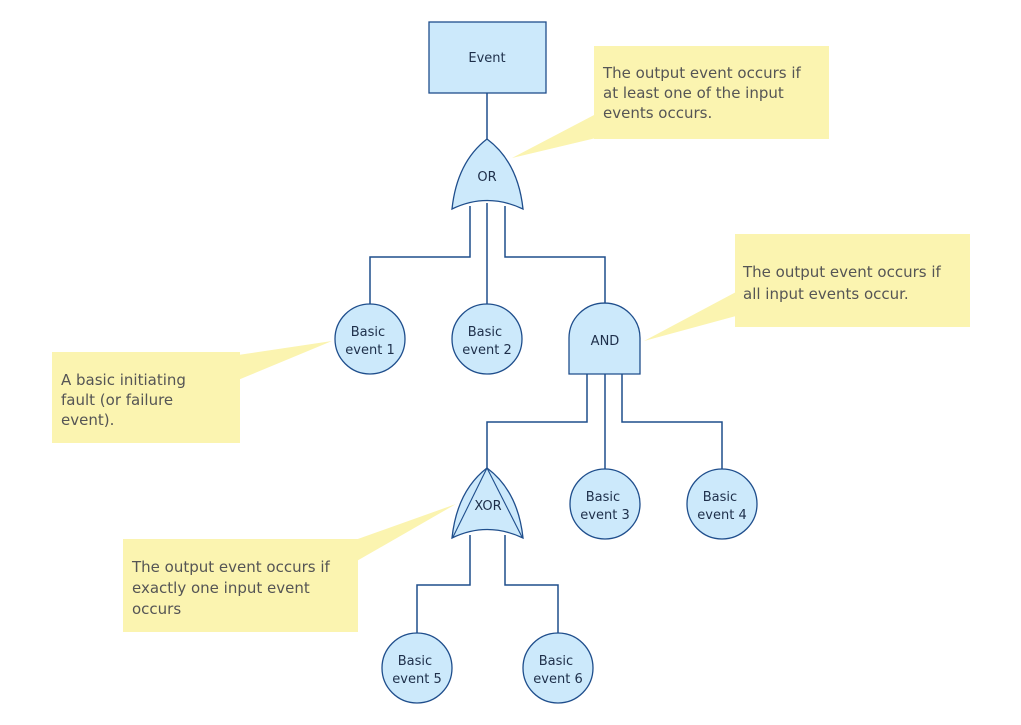  I want to click on callout-and-line-2: all input events occur., so click(826, 294).